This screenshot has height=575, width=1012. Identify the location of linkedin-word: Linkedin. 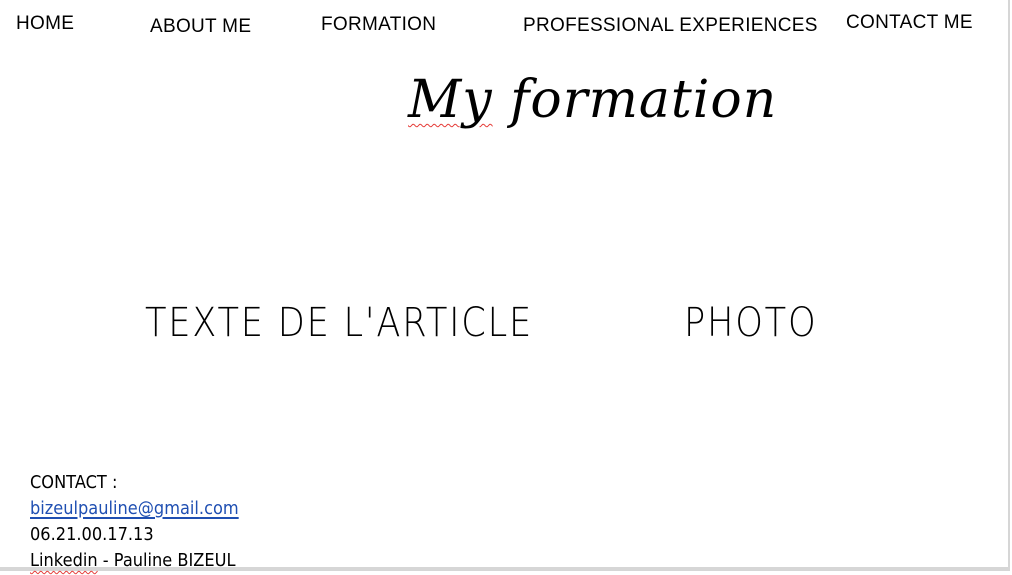
(64, 560).